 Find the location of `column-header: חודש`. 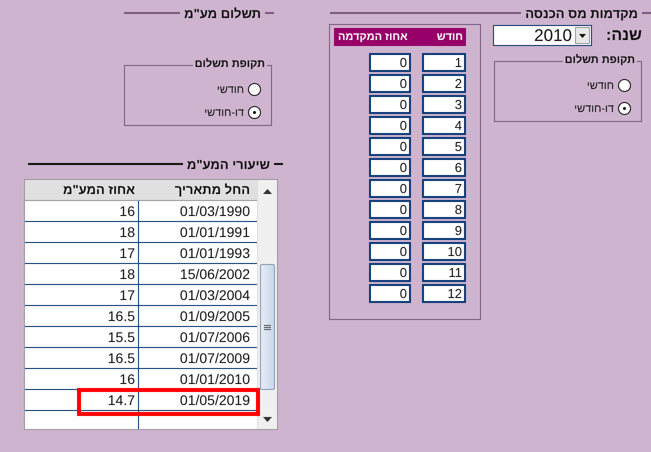

column-header: חודש is located at coordinates (449, 37).